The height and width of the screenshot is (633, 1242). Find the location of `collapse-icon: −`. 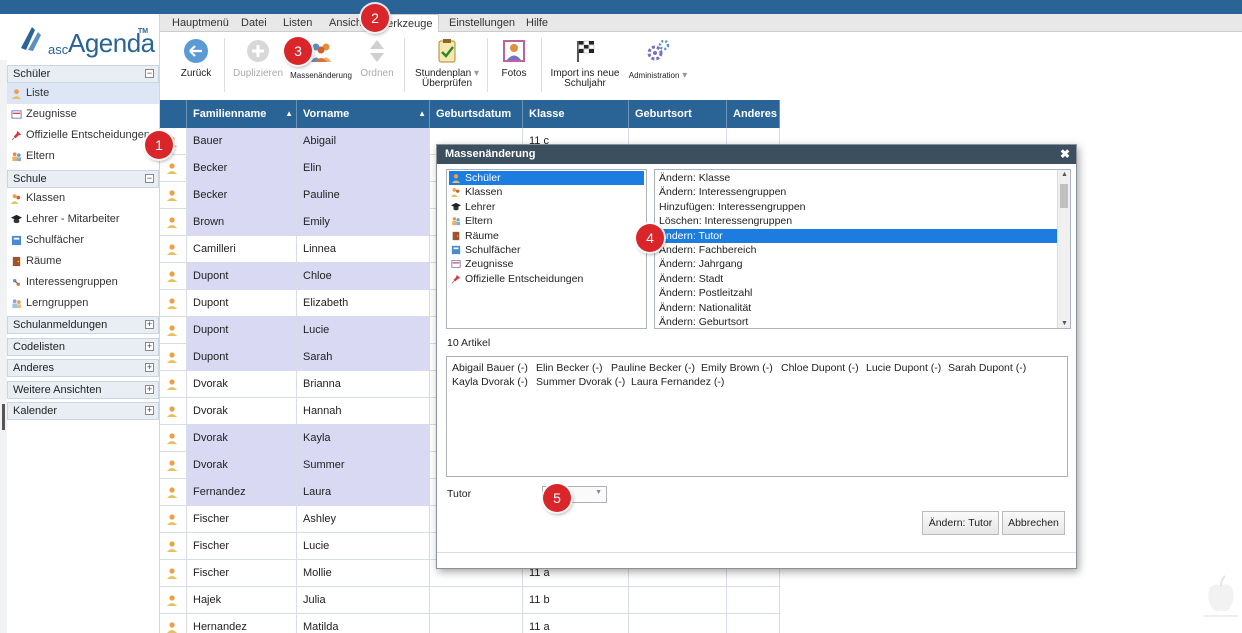

collapse-icon: − is located at coordinates (149, 178).